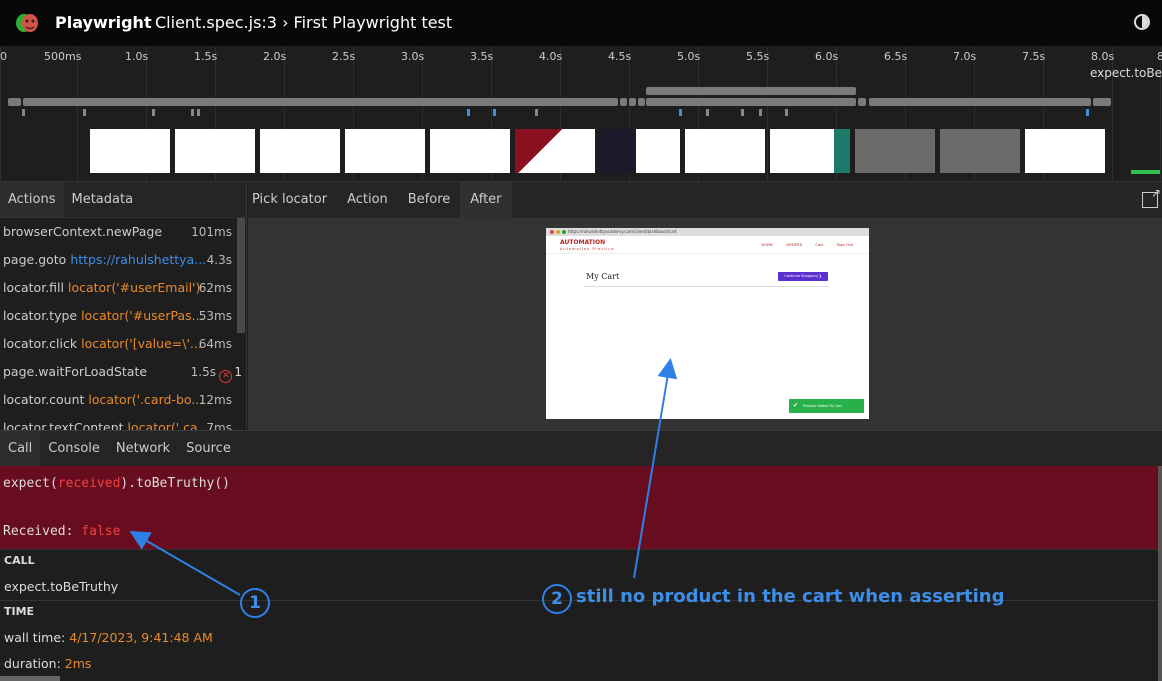 Image resolution: width=1162 pixels, height=681 pixels. I want to click on action-name: locator.fill, so click(33, 287).